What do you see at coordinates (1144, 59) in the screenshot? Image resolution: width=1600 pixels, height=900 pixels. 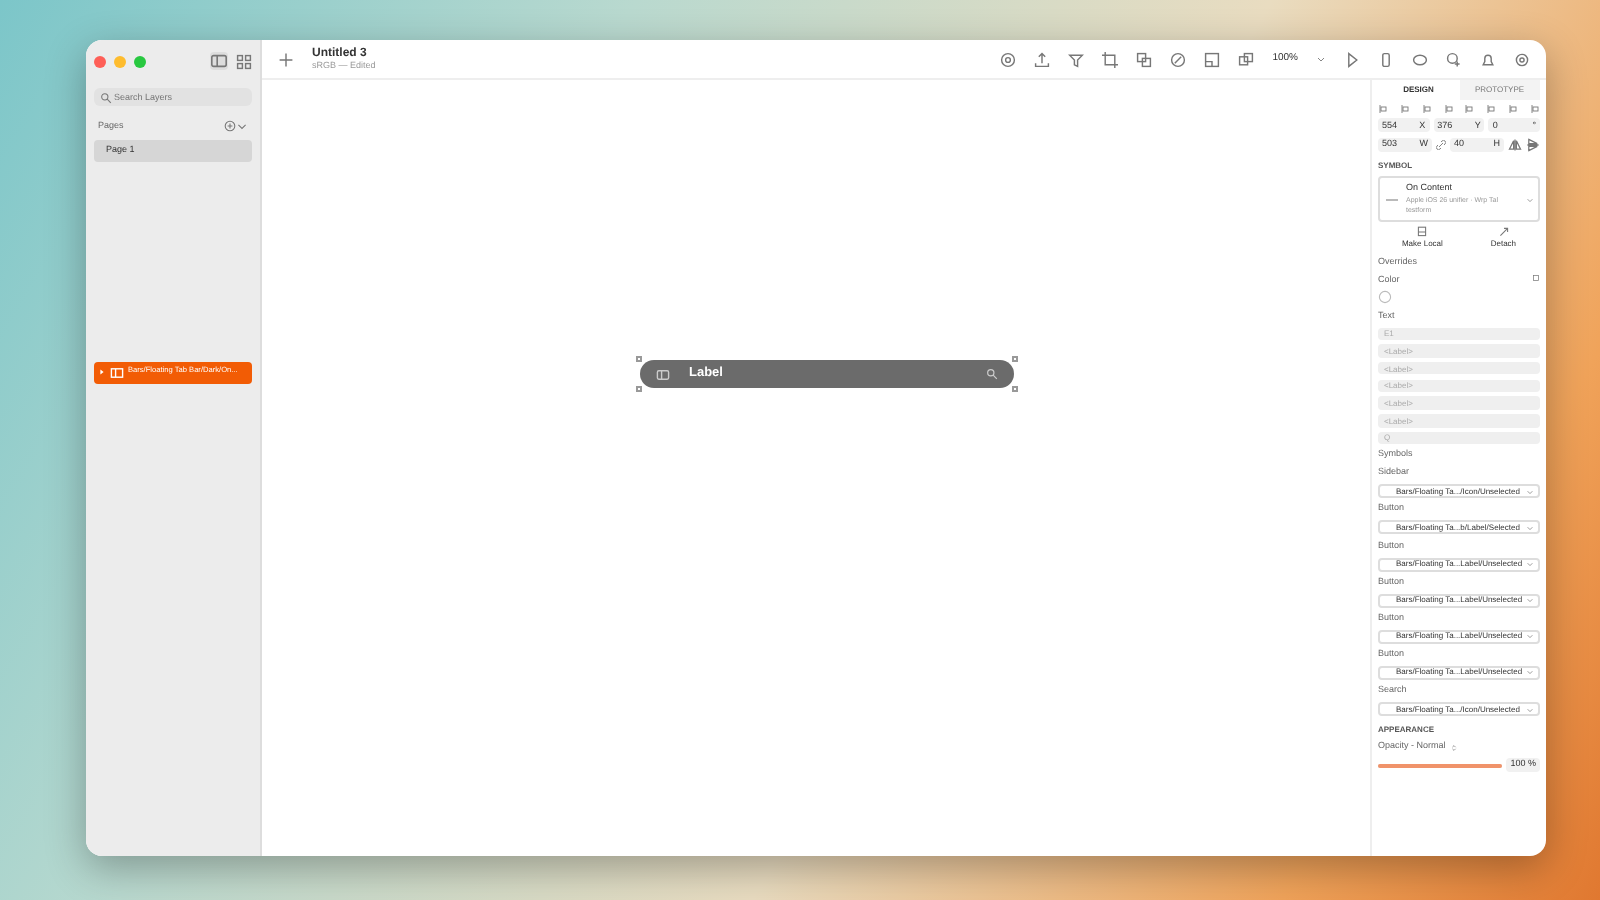 I see `copy-icon` at bounding box center [1144, 59].